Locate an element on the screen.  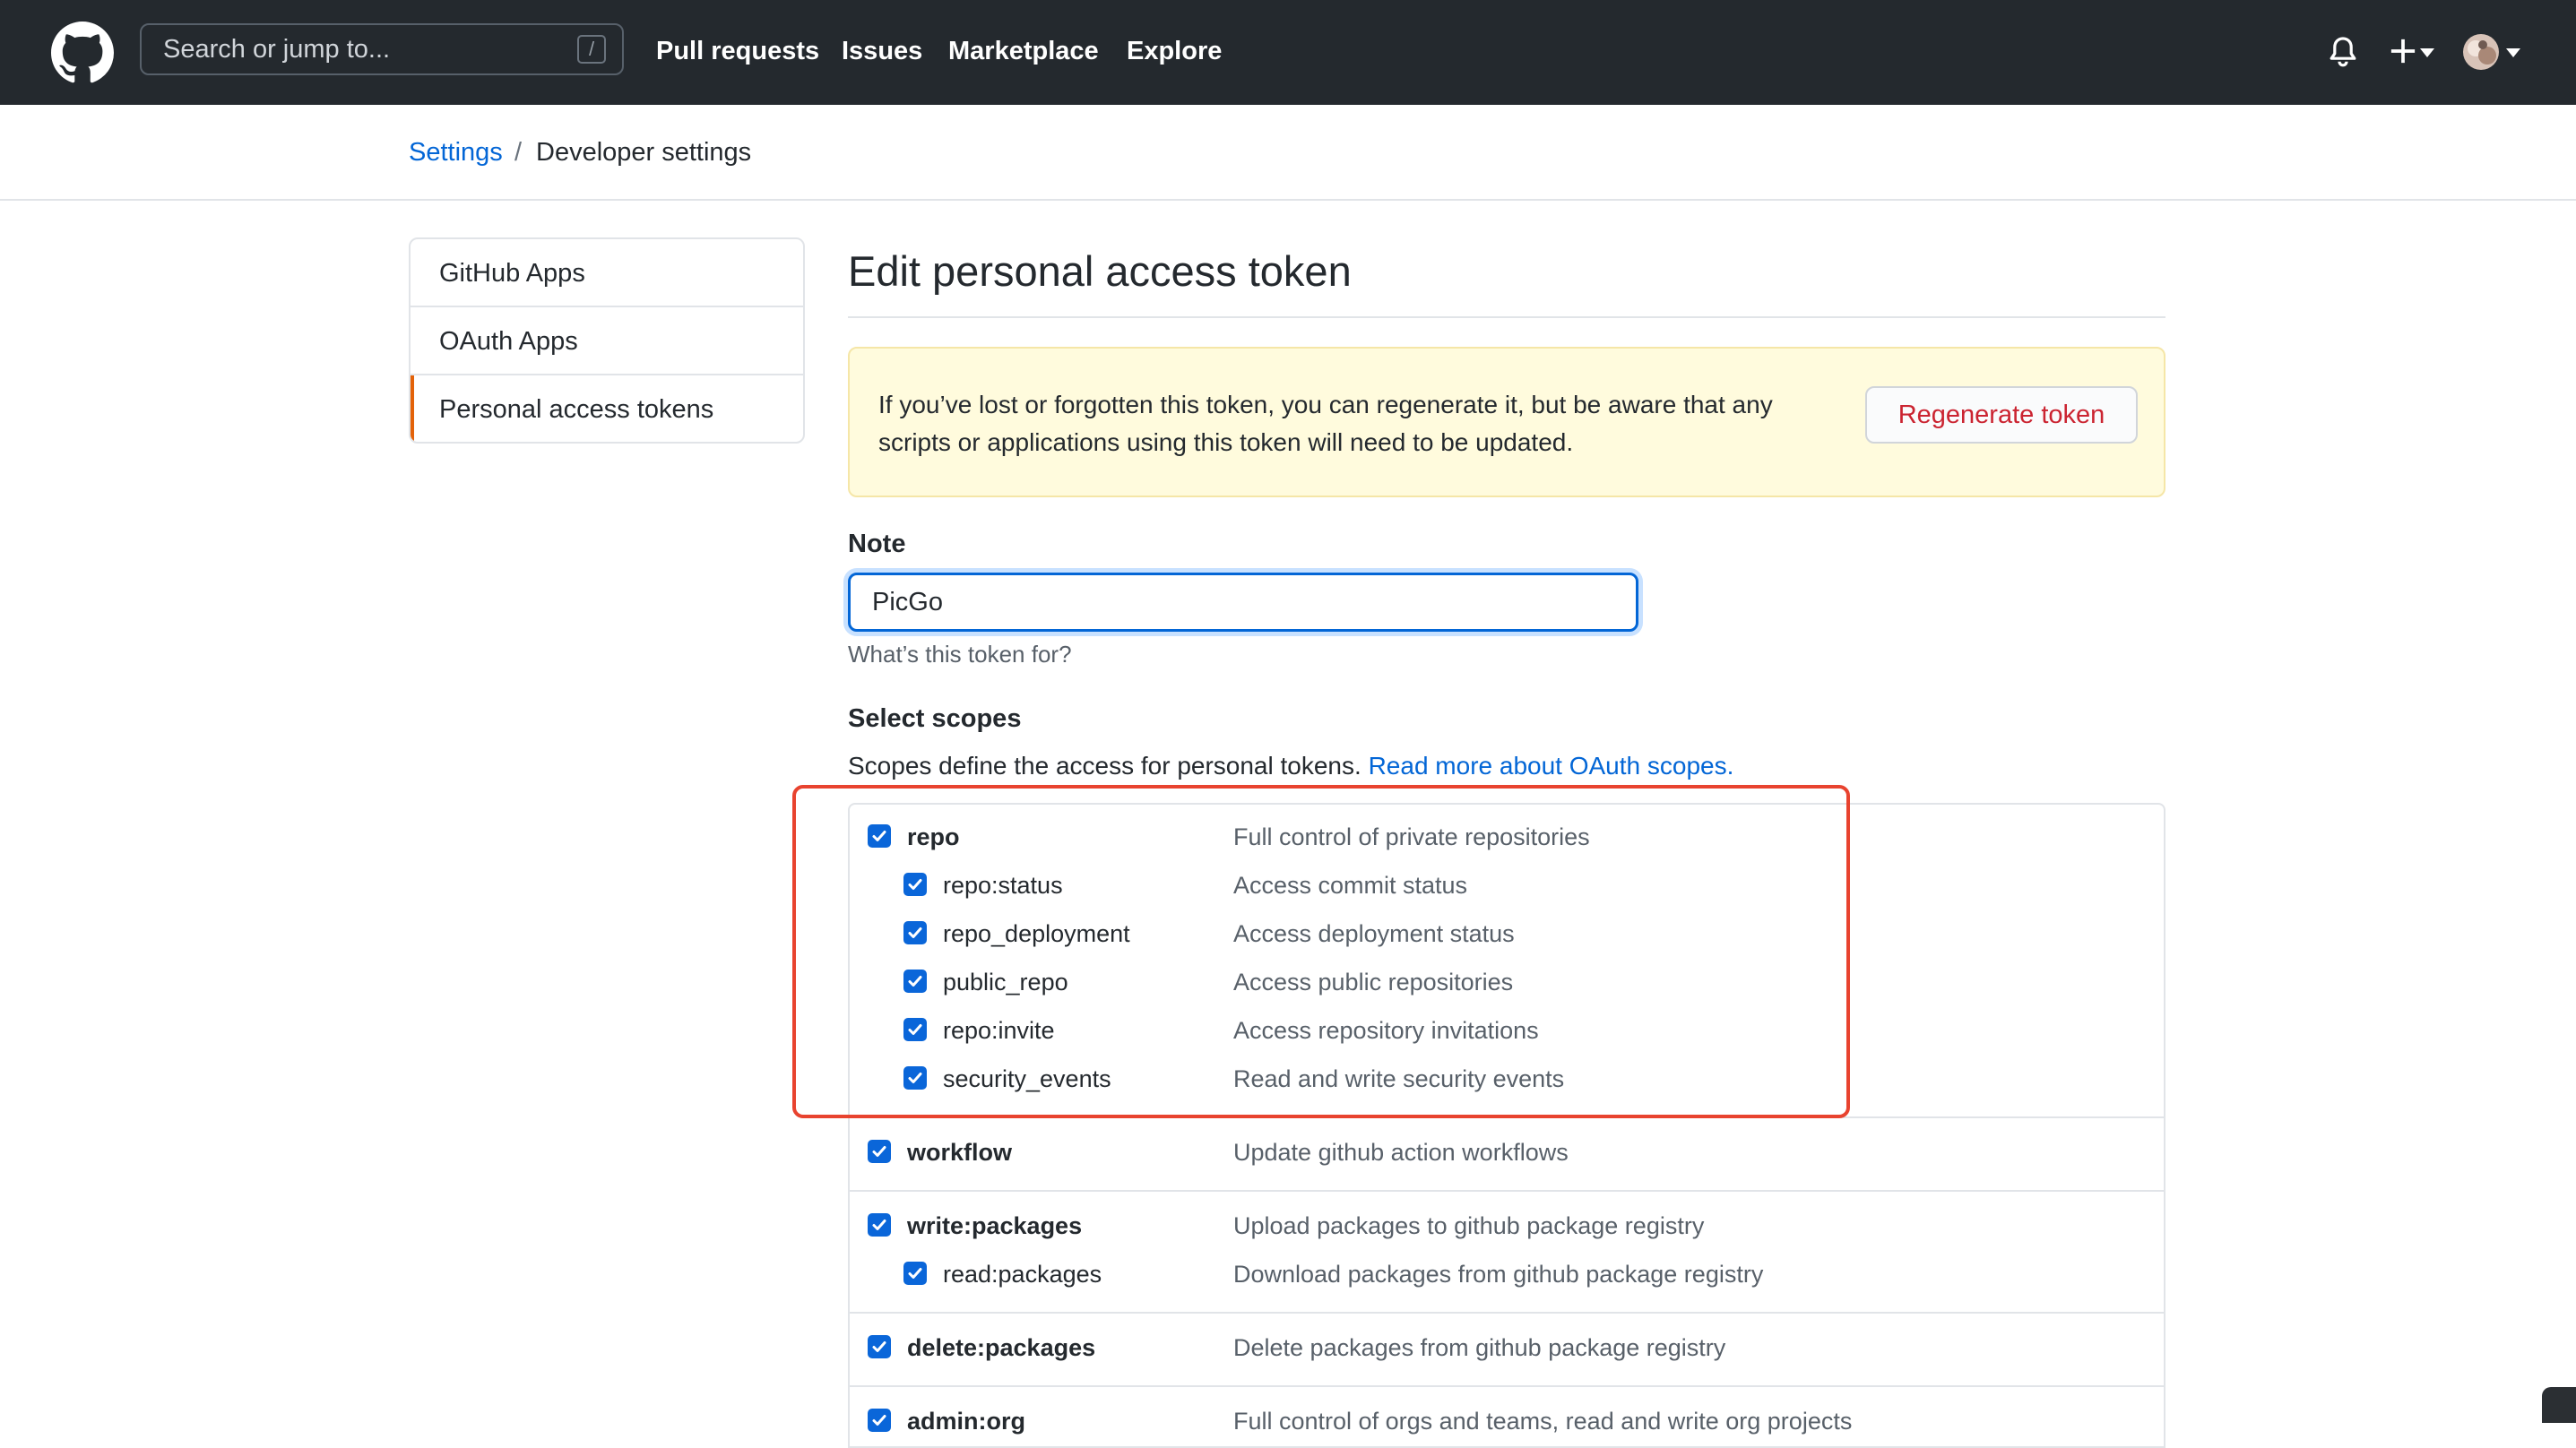
repo-scope-highlight-box is located at coordinates (1321, 952).